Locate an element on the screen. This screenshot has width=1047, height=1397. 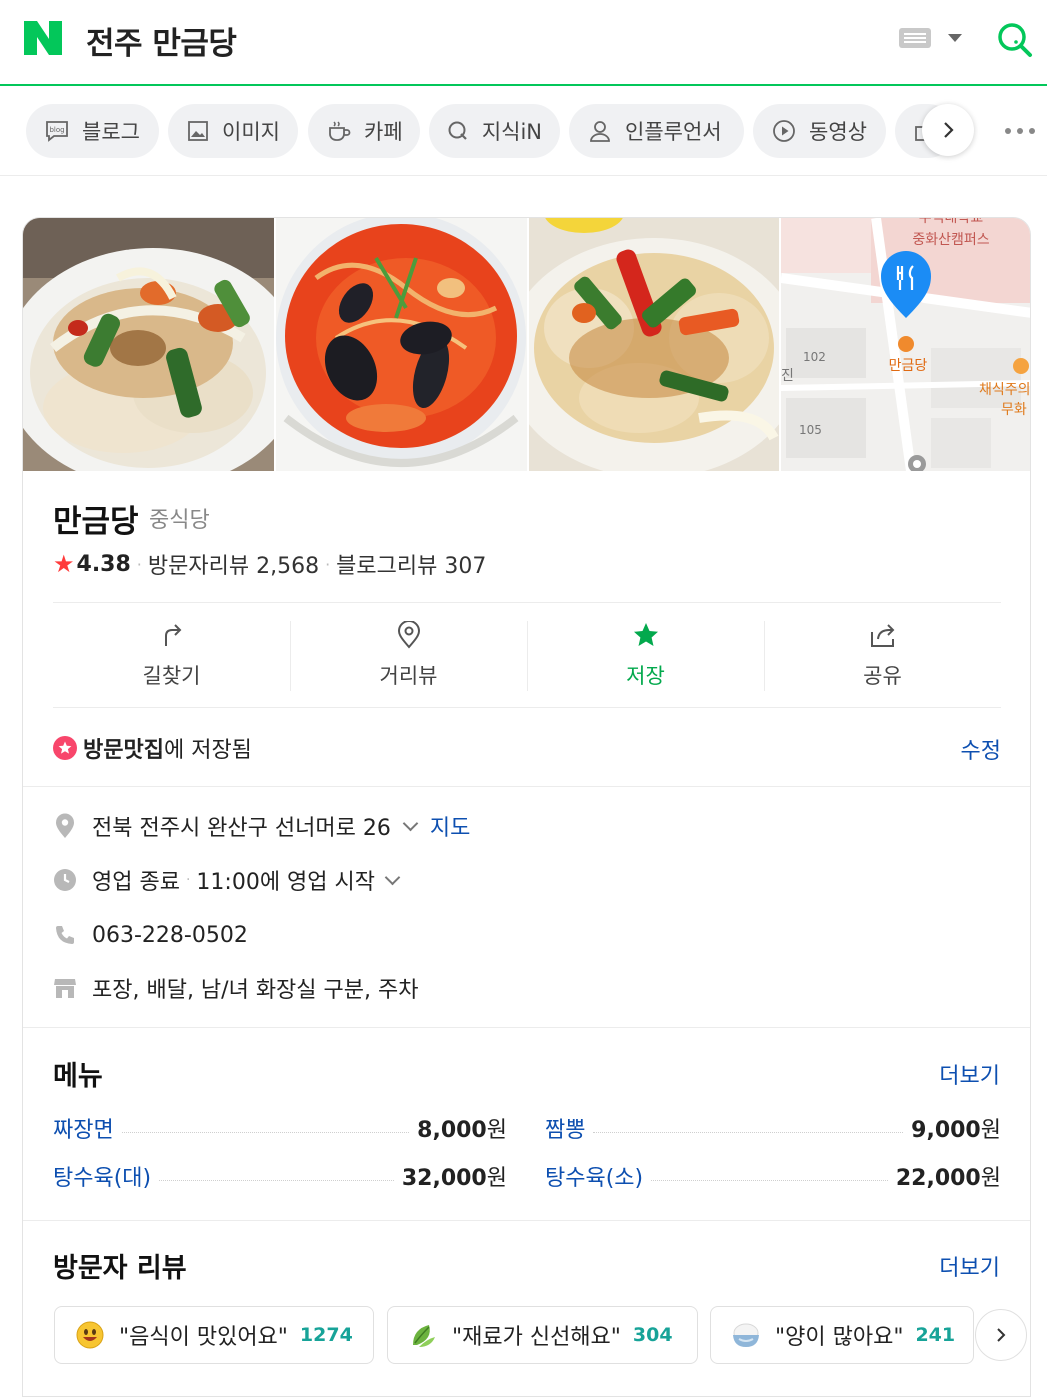
tab-video: 동영상 is located at coordinates (819, 131).